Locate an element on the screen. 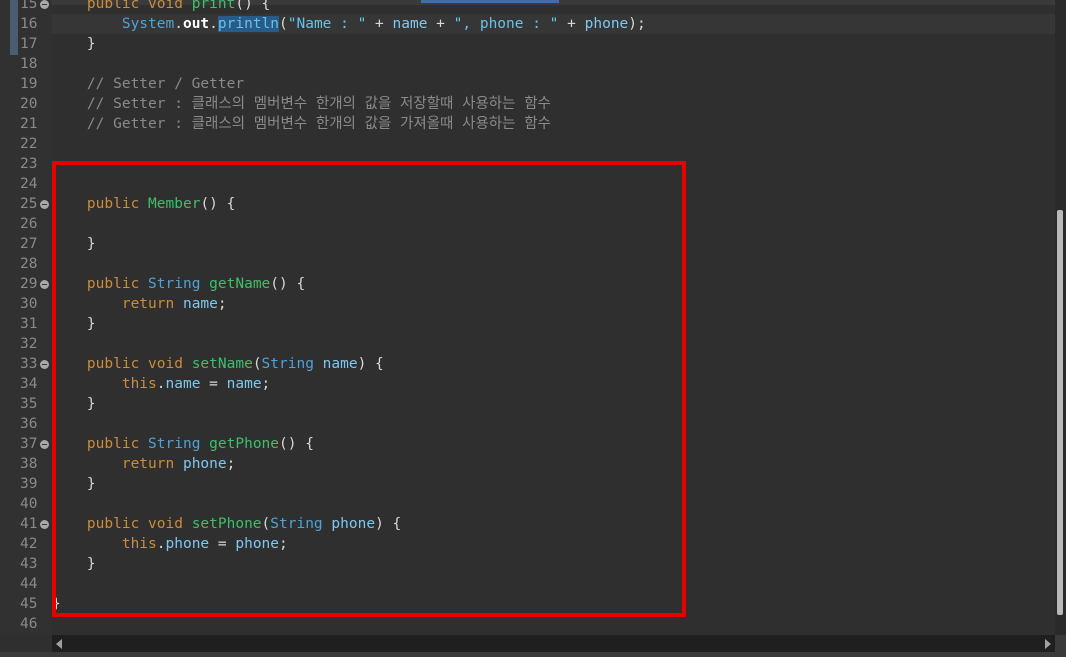 This screenshot has width=1066, height=657. vertical-scrollbar-thumb is located at coordinates (1060, 412).